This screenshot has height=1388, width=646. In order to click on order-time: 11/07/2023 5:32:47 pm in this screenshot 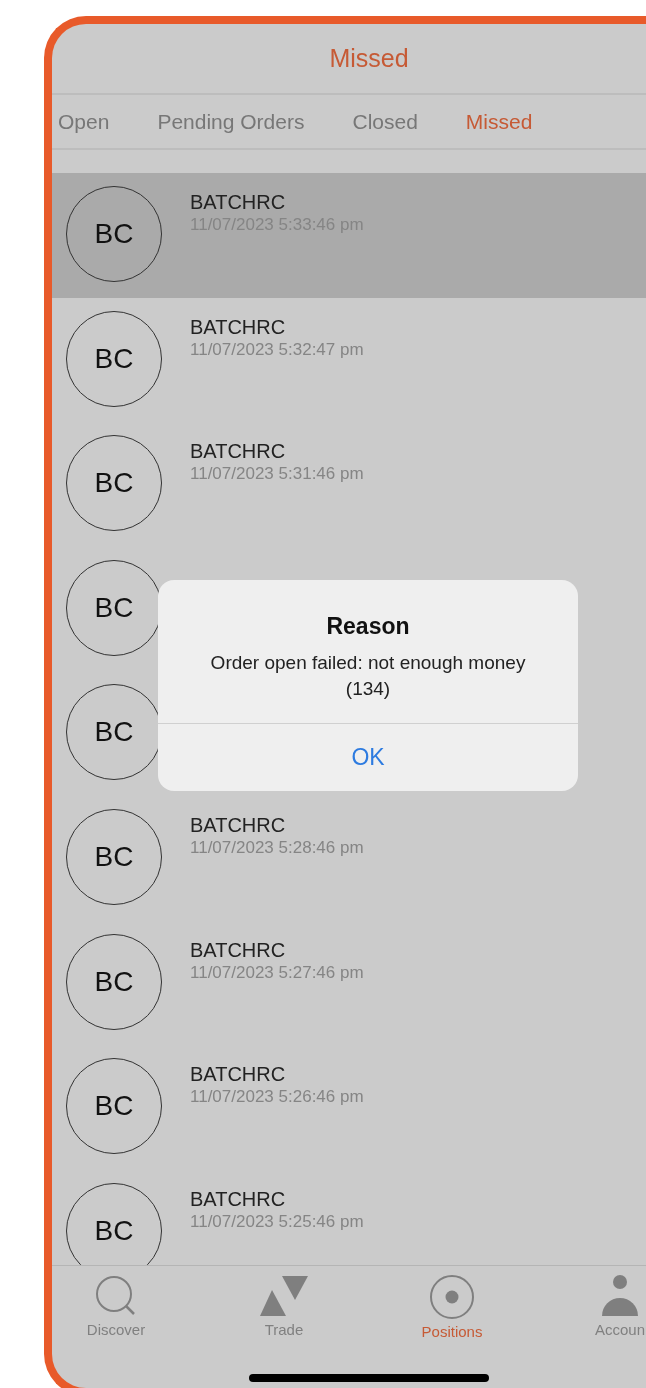, I will do `click(277, 349)`.